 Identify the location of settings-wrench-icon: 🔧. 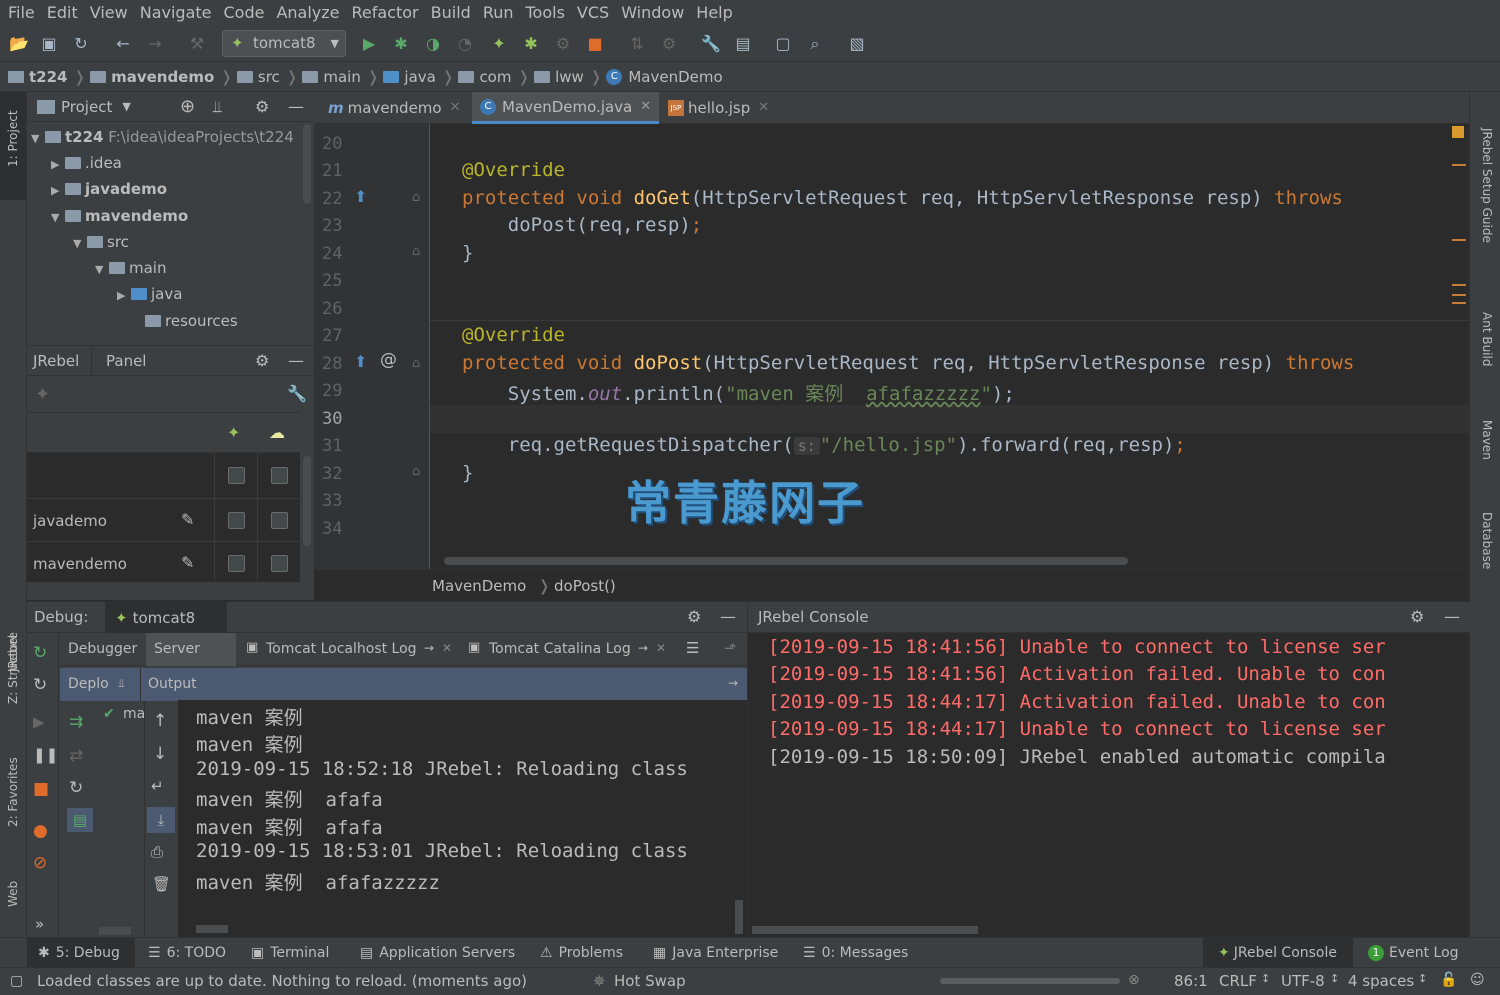
(711, 44).